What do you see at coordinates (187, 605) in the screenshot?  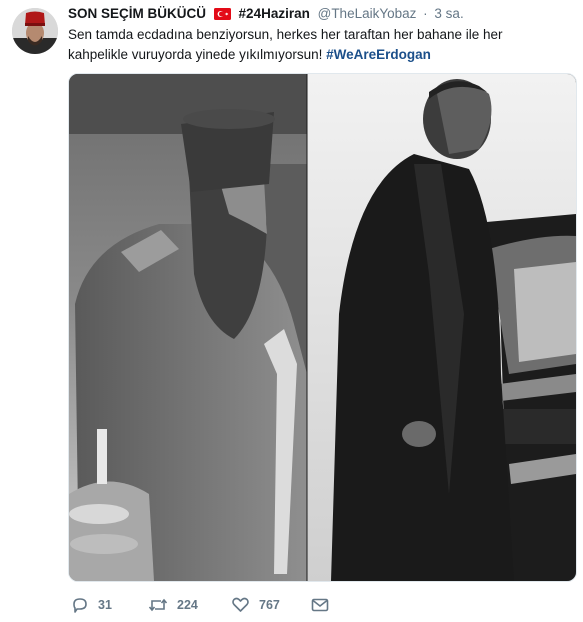 I see `retweet-count: 224` at bounding box center [187, 605].